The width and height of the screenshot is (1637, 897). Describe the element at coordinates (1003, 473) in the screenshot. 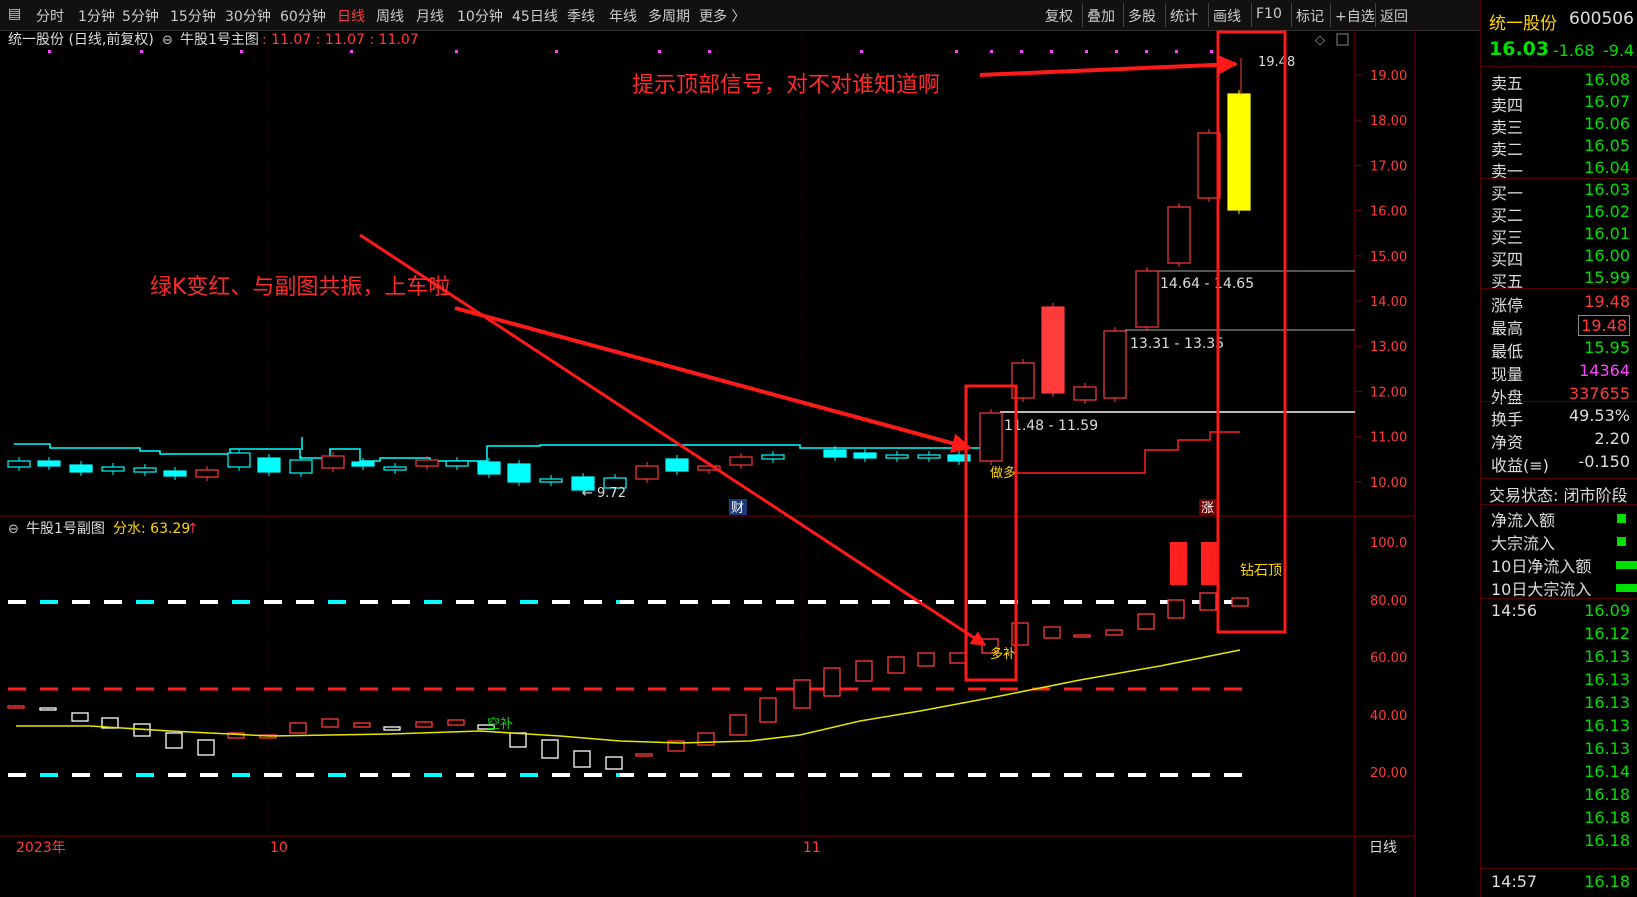

I see `do-long-label: 做多` at that location.